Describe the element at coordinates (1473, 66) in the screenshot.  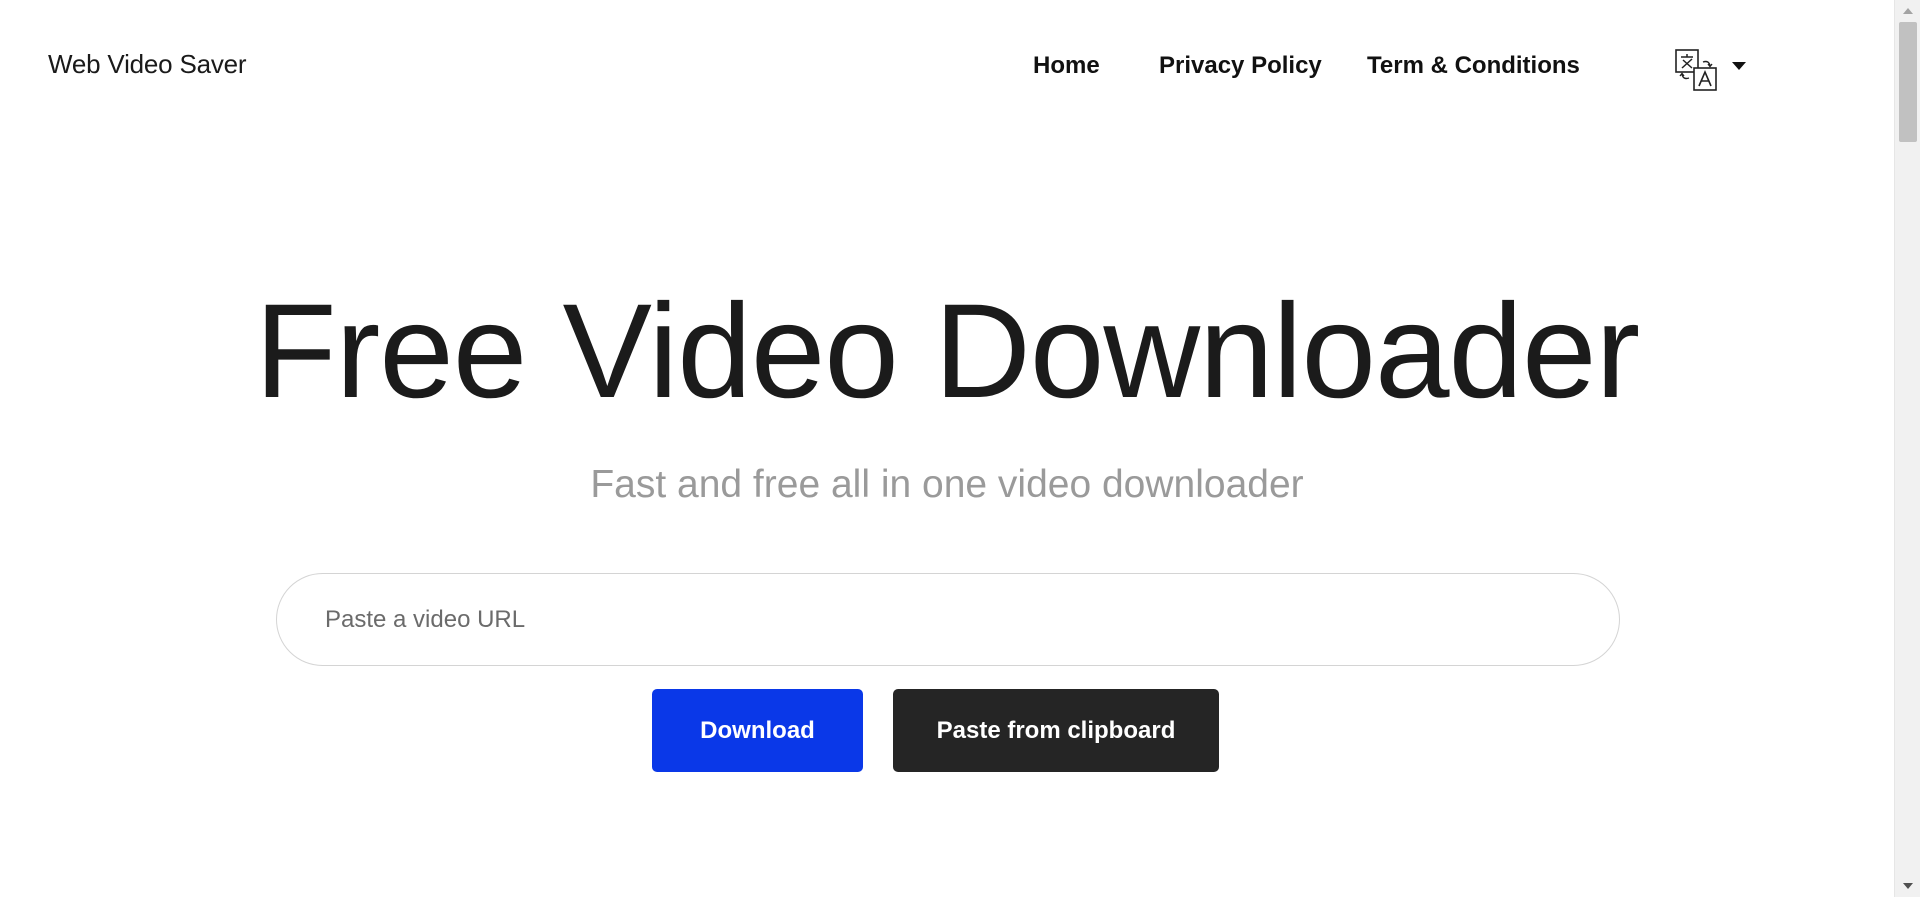
I see `nav-link-terms-conditions: Term & Conditions` at that location.